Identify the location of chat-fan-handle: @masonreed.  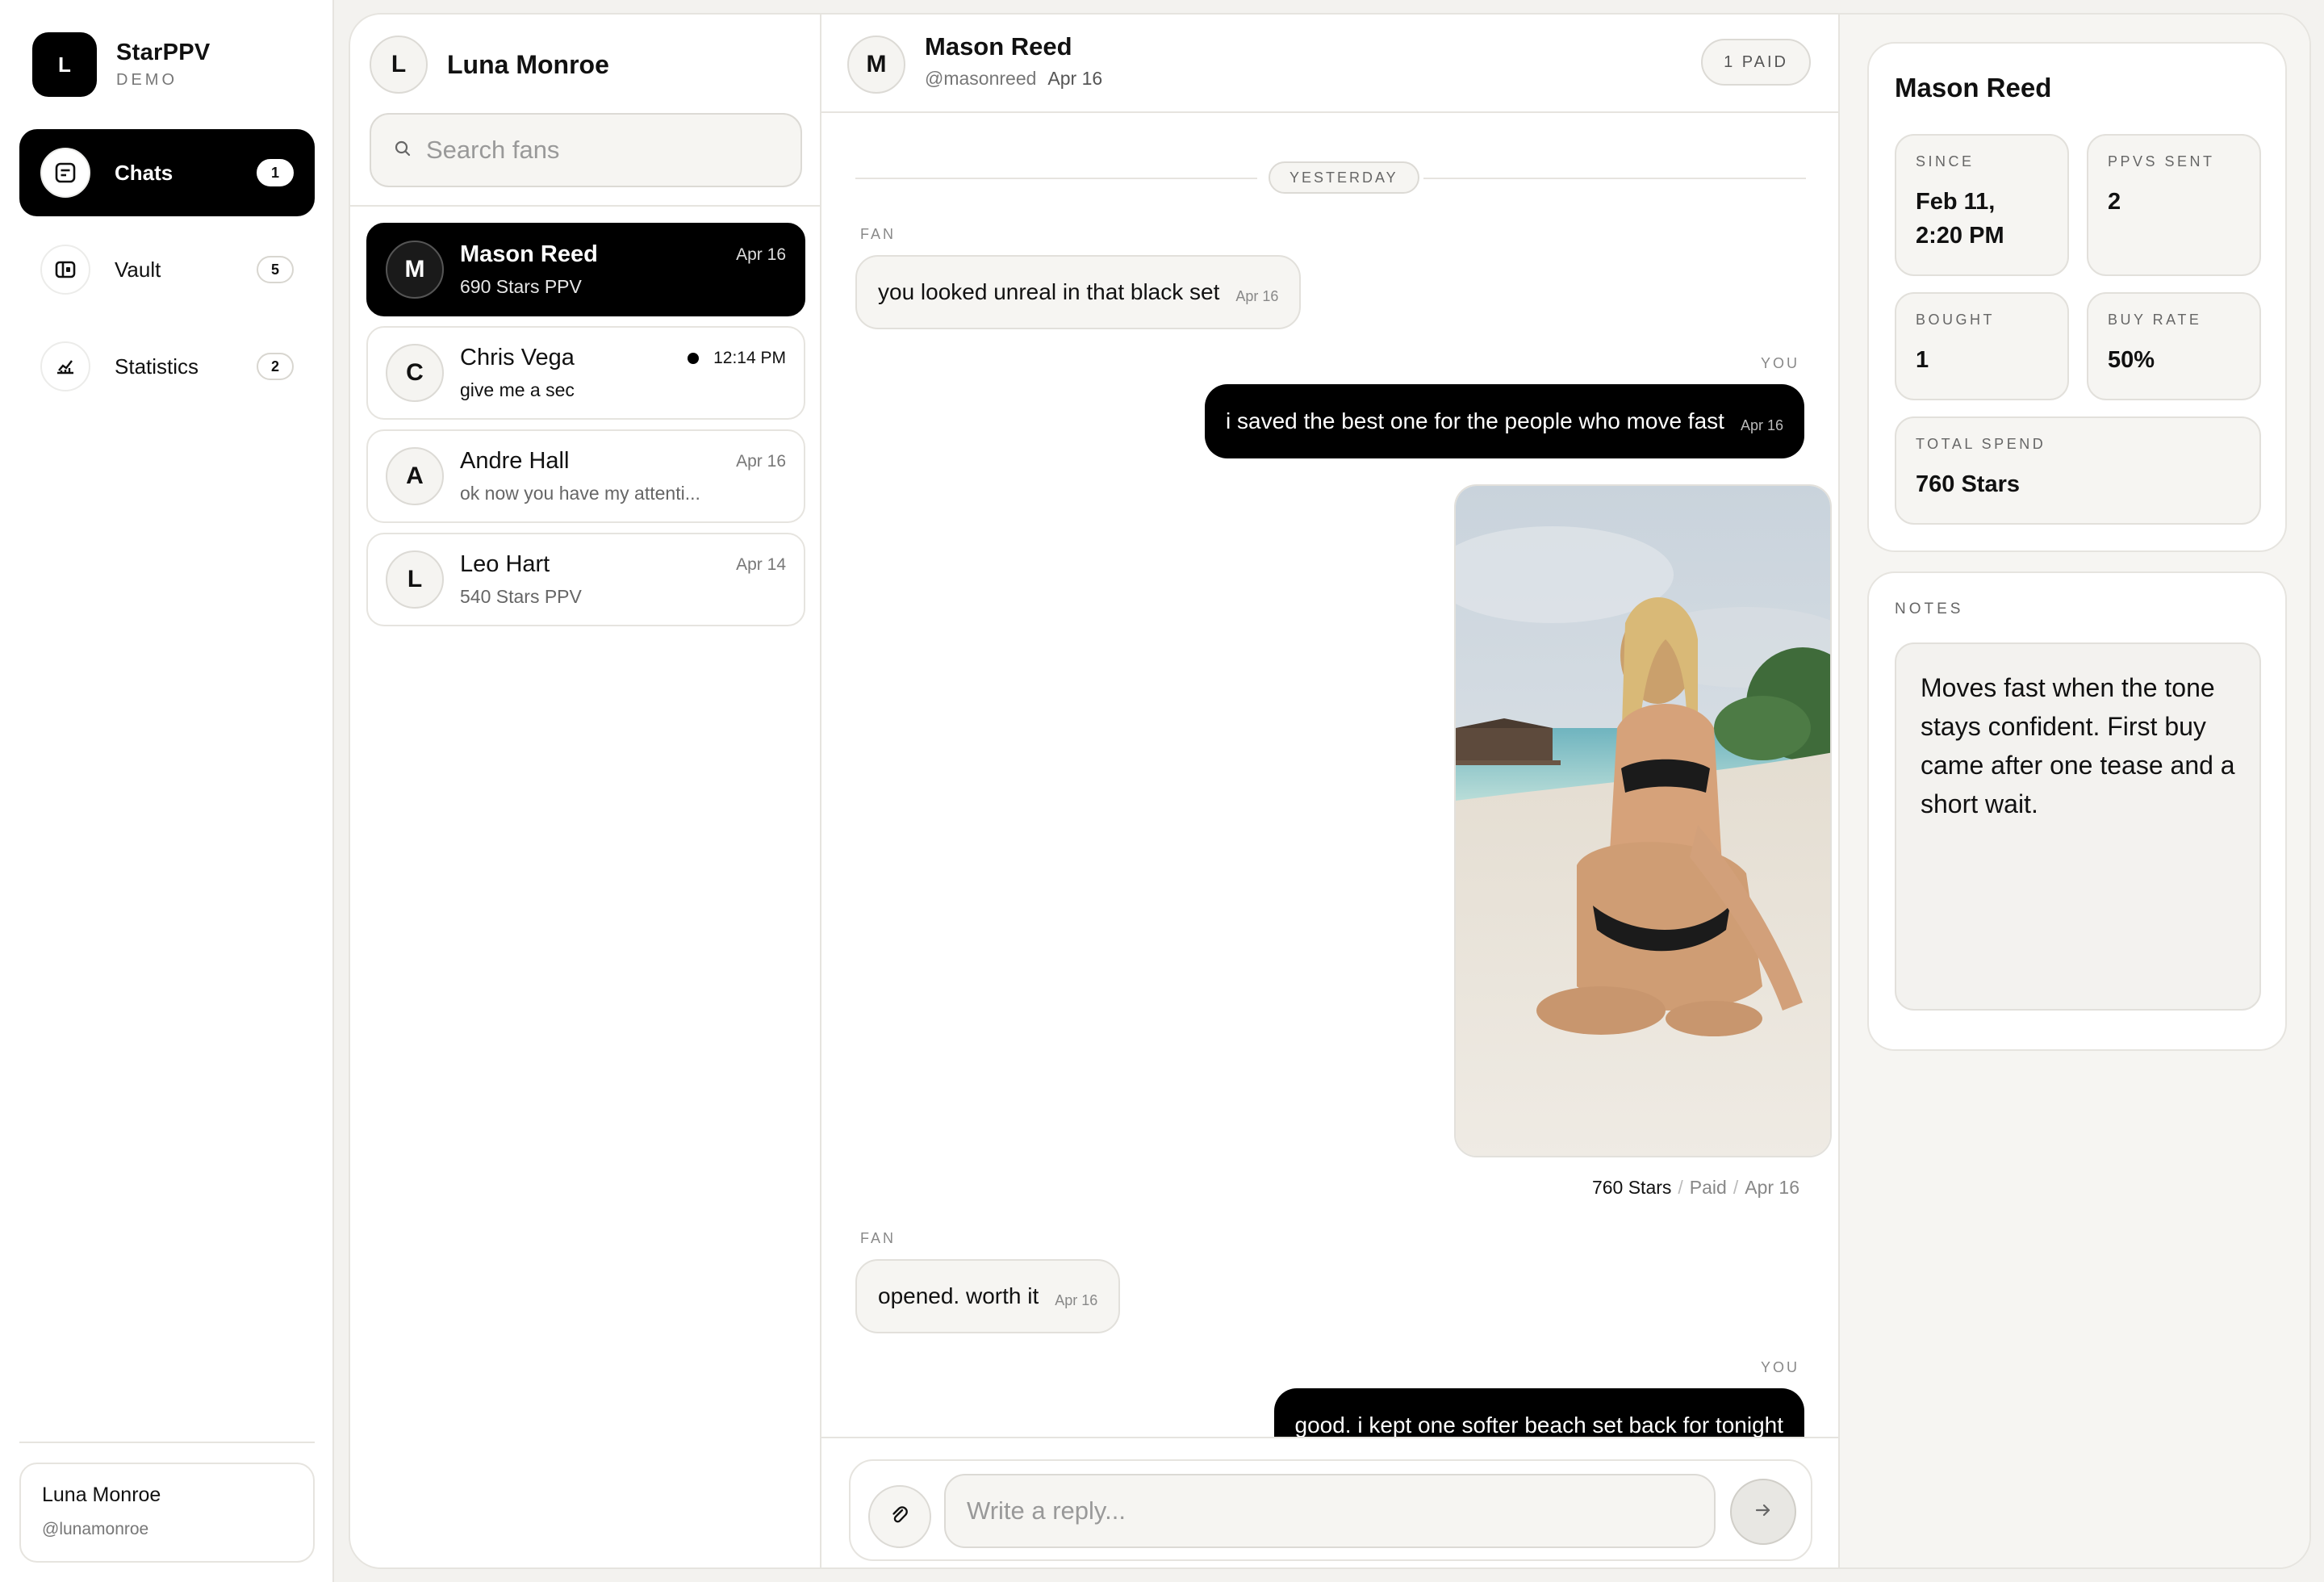
(981, 78).